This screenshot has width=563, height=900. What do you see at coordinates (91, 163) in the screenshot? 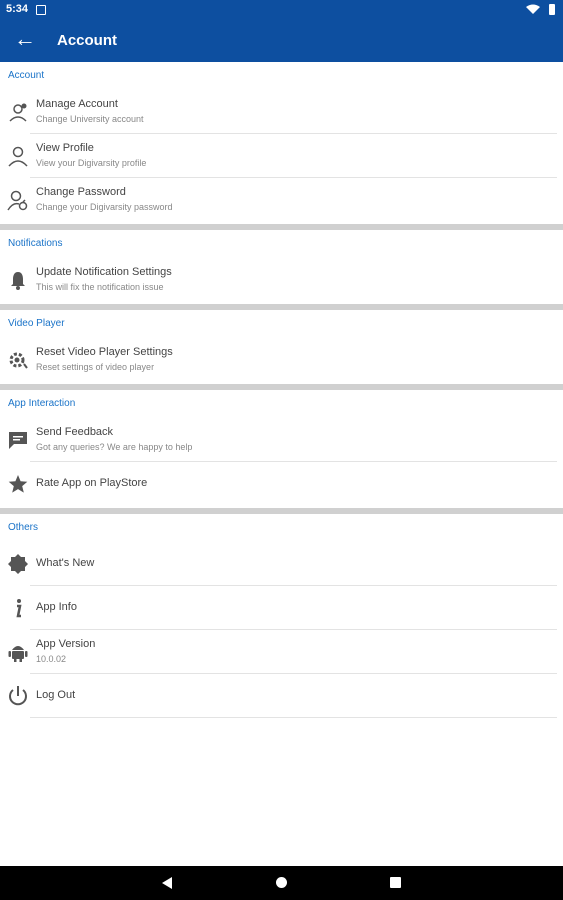
I see `item-subtitle: View your Digivarsity profile` at bounding box center [91, 163].